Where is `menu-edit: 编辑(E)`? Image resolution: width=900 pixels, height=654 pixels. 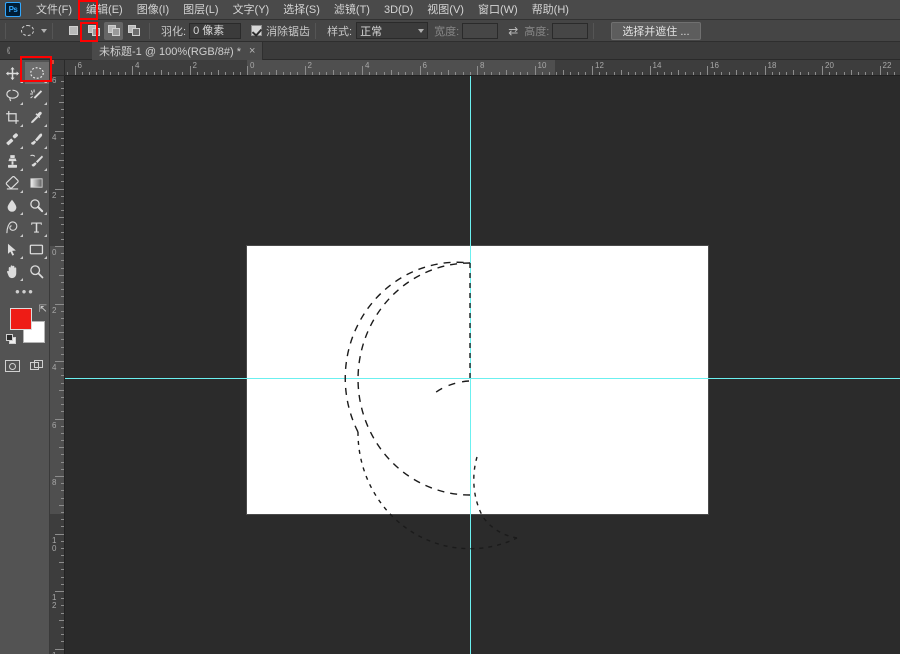 menu-edit: 编辑(E) is located at coordinates (104, 10).